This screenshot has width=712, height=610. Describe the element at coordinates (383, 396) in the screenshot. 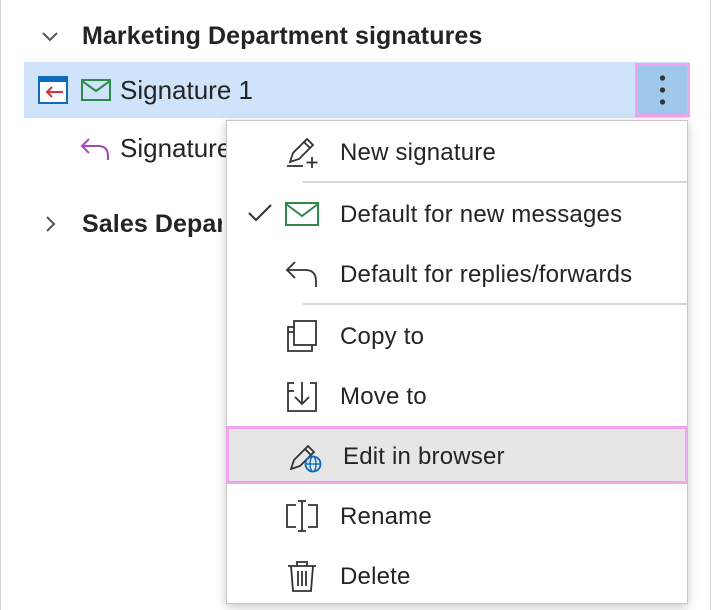

I see `menu-item-label: Move to` at that location.